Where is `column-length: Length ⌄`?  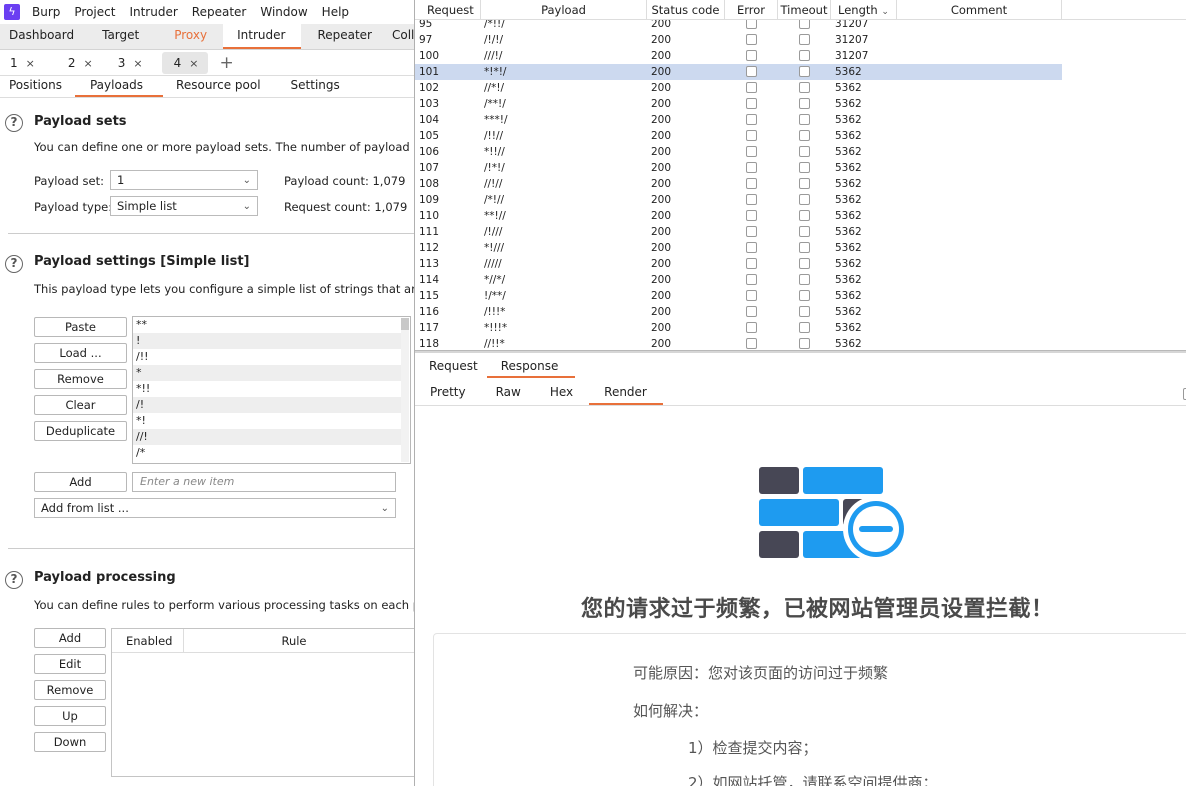 column-length: Length ⌄ is located at coordinates (864, 9).